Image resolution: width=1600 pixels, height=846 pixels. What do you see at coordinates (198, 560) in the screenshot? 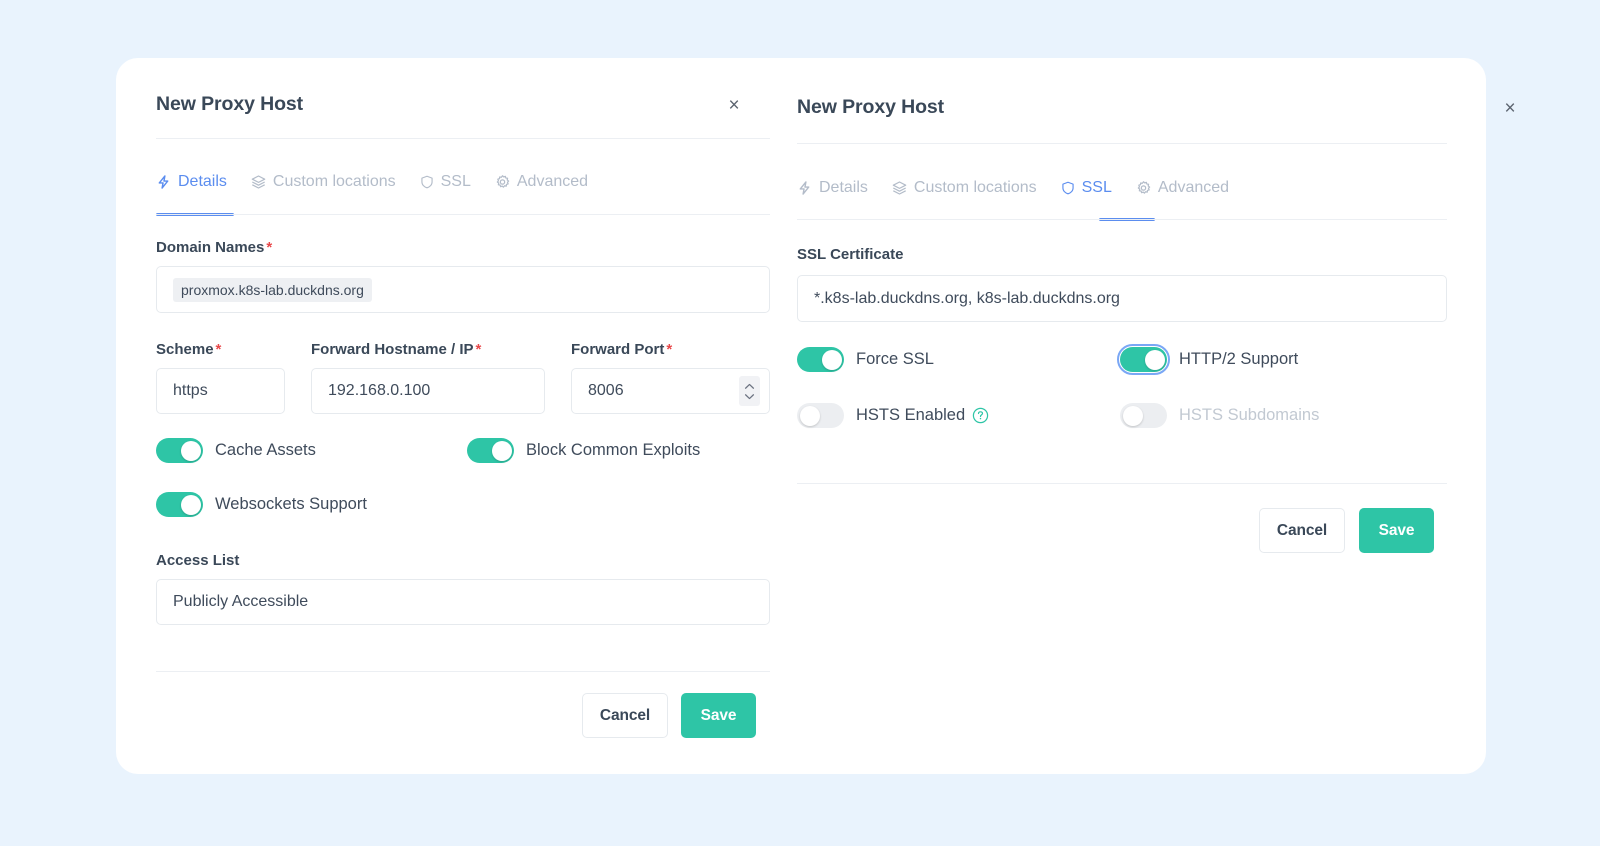
I see `access-list-label: Access List` at bounding box center [198, 560].